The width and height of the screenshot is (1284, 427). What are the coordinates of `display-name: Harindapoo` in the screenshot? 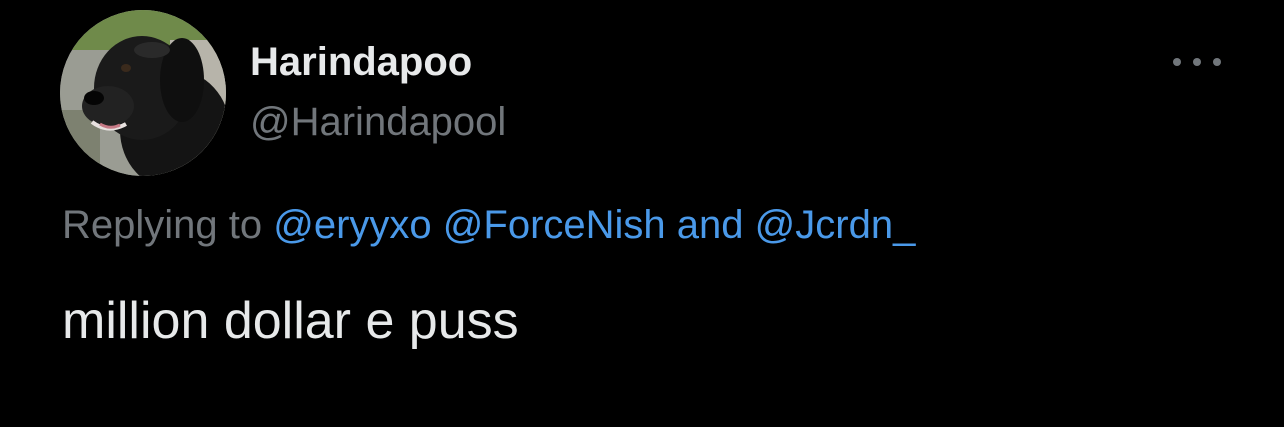 It's located at (361, 62).